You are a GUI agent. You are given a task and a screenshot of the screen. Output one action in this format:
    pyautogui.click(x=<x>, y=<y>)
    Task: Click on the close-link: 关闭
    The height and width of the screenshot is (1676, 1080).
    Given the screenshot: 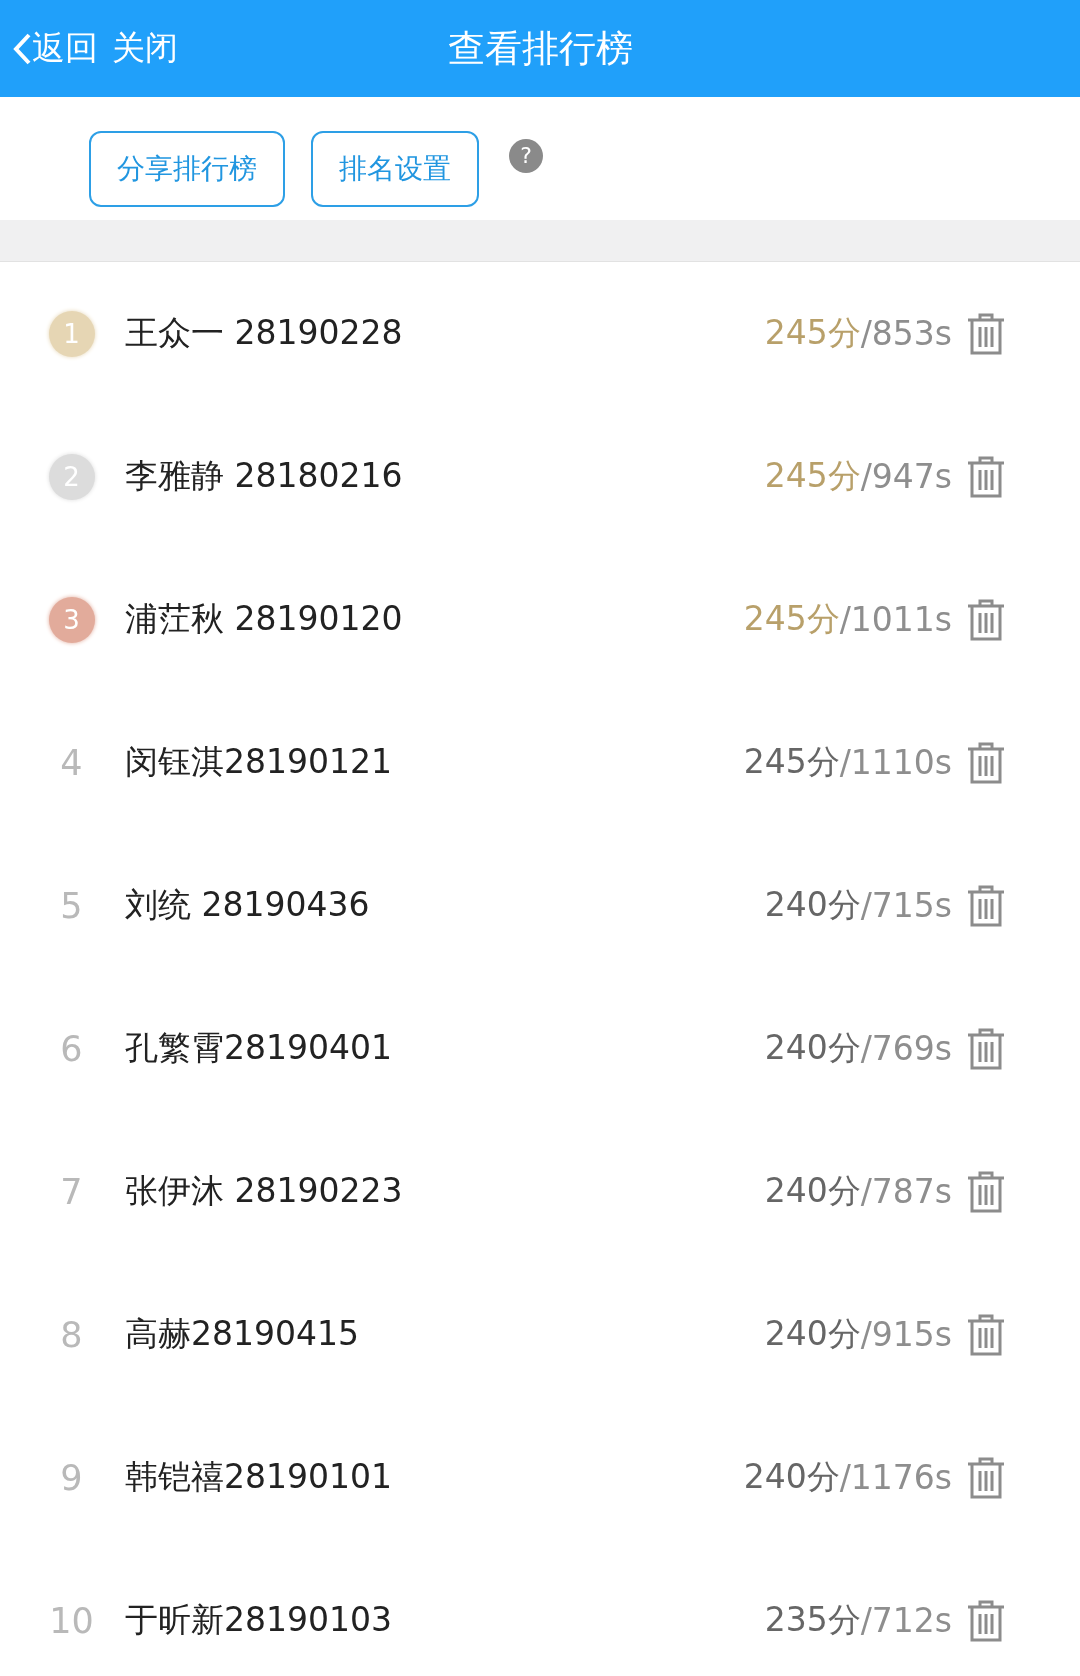 What is the action you would take?
    pyautogui.click(x=145, y=48)
    